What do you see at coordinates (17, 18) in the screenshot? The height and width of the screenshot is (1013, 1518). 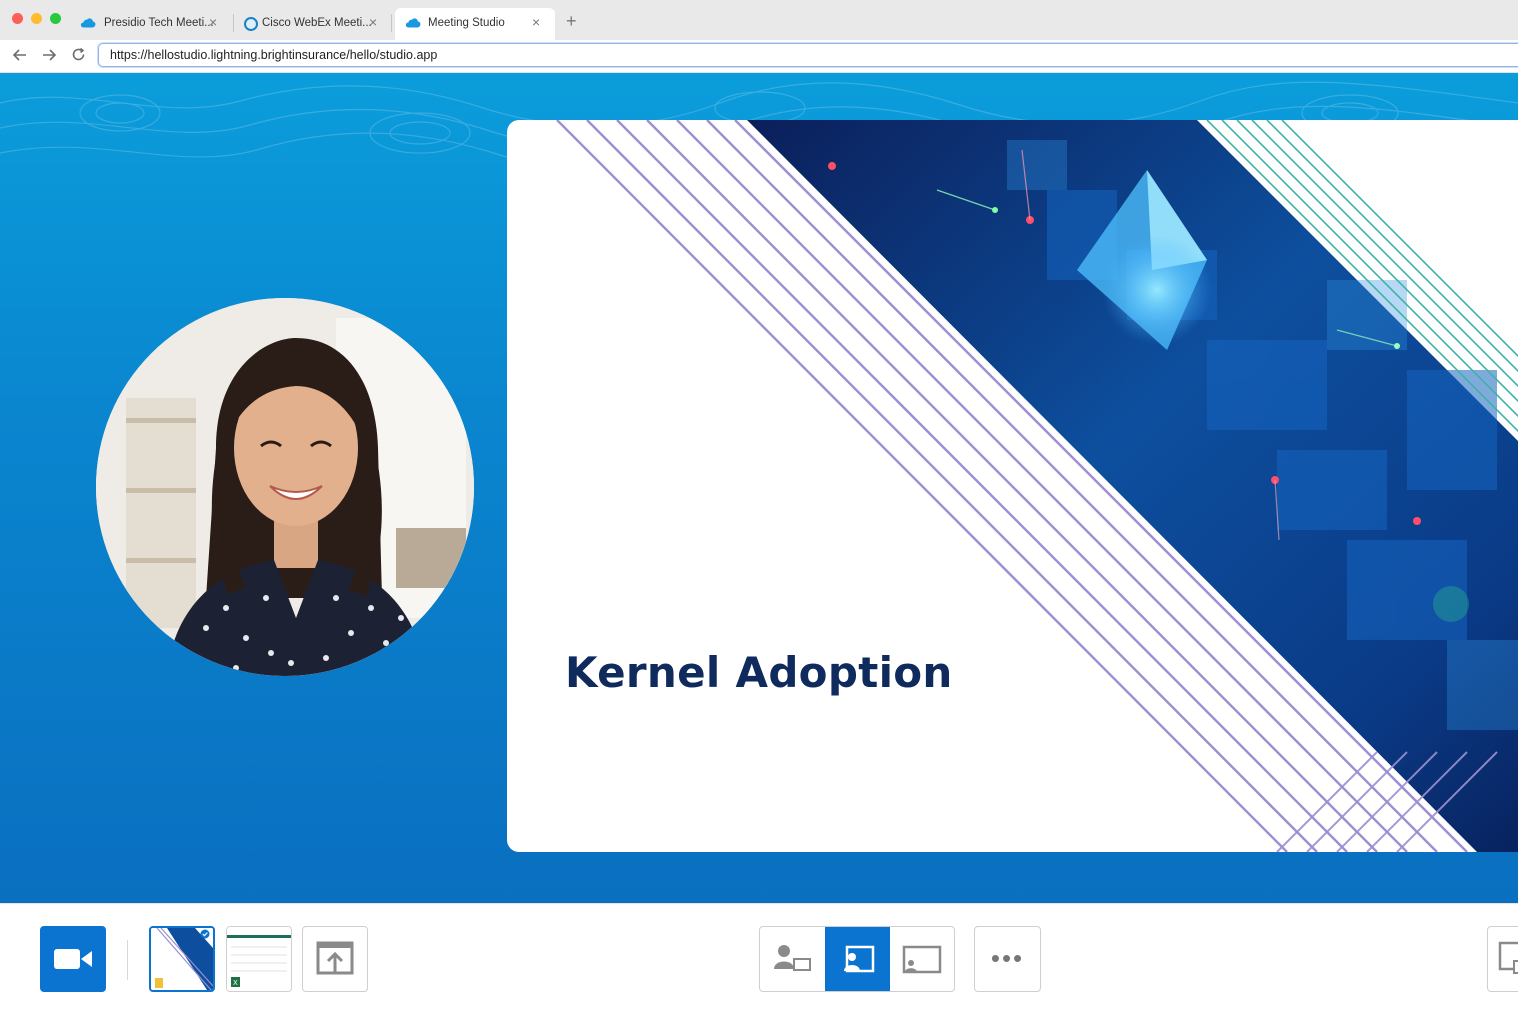 I see `close-window-button` at bounding box center [17, 18].